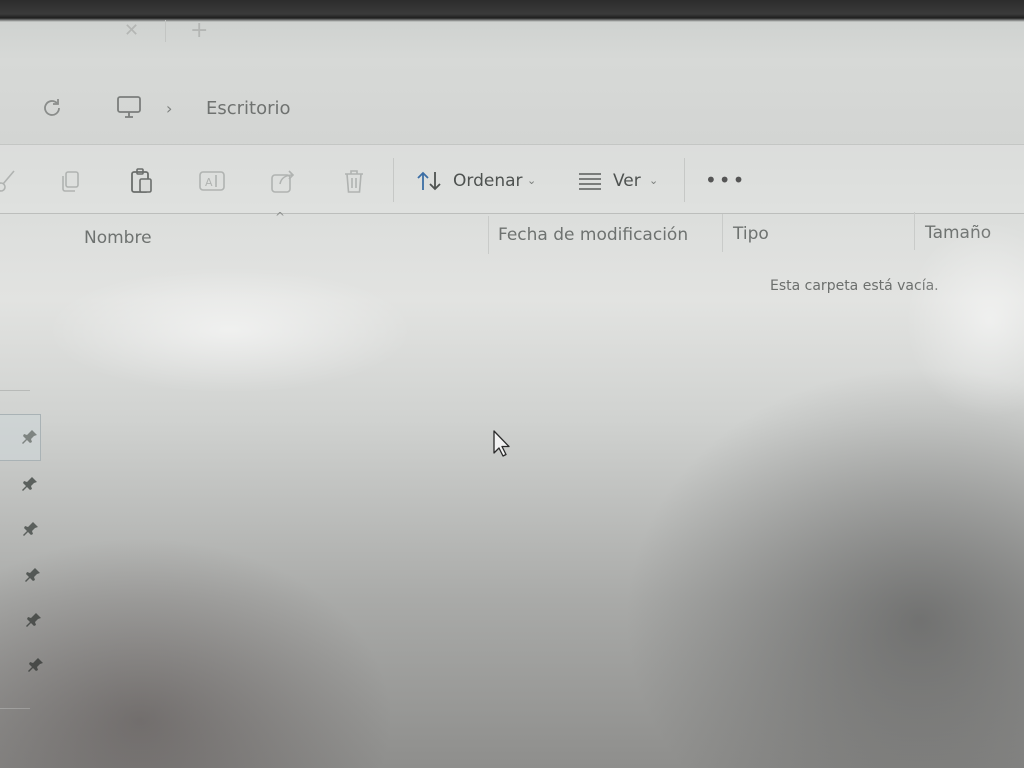 The image size is (1024, 768). Describe the element at coordinates (142, 181) in the screenshot. I see `paste-icon` at that location.